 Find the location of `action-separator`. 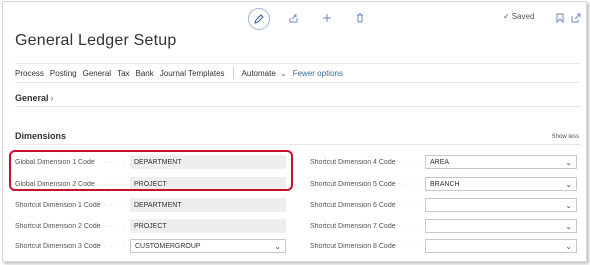

action-separator is located at coordinates (233, 73).